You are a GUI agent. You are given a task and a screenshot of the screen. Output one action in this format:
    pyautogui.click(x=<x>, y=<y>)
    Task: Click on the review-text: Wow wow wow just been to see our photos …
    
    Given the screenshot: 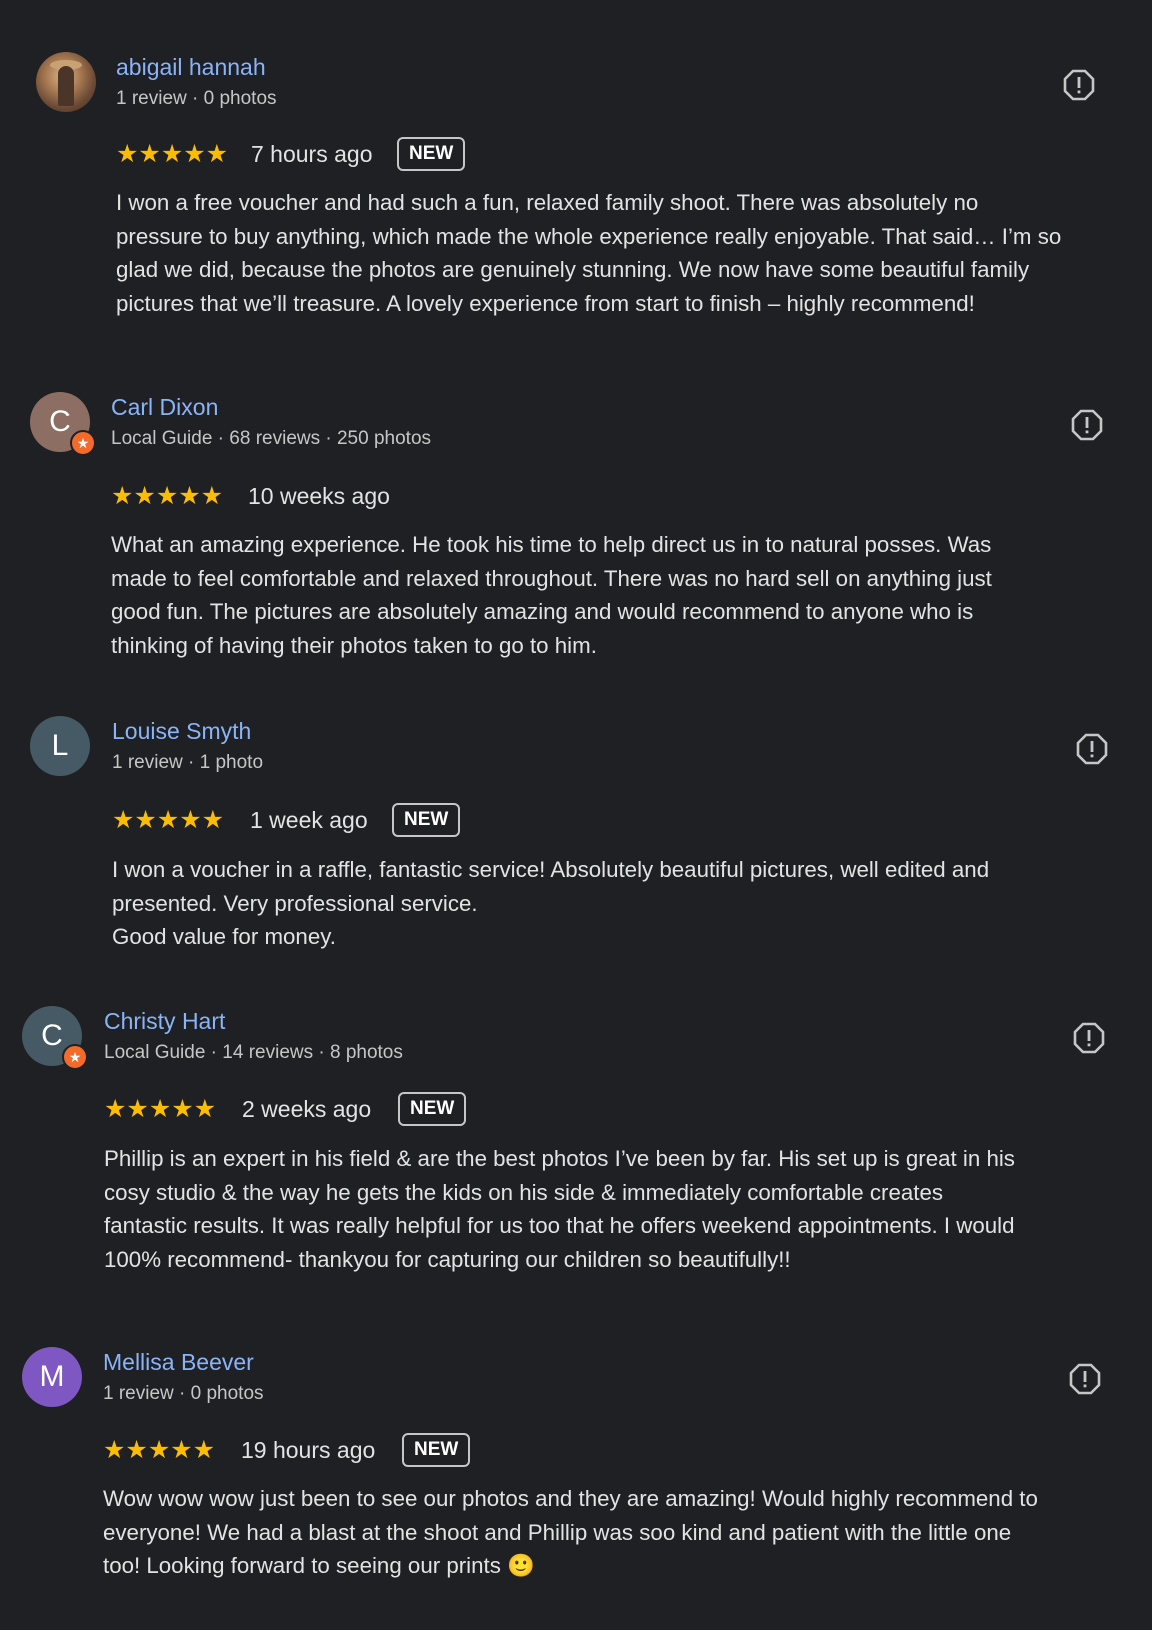 What is the action you would take?
    pyautogui.click(x=570, y=1532)
    